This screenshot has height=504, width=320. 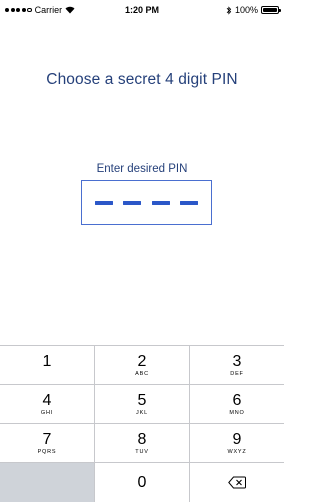 I want to click on key-5: 5 JKL, so click(x=142, y=404).